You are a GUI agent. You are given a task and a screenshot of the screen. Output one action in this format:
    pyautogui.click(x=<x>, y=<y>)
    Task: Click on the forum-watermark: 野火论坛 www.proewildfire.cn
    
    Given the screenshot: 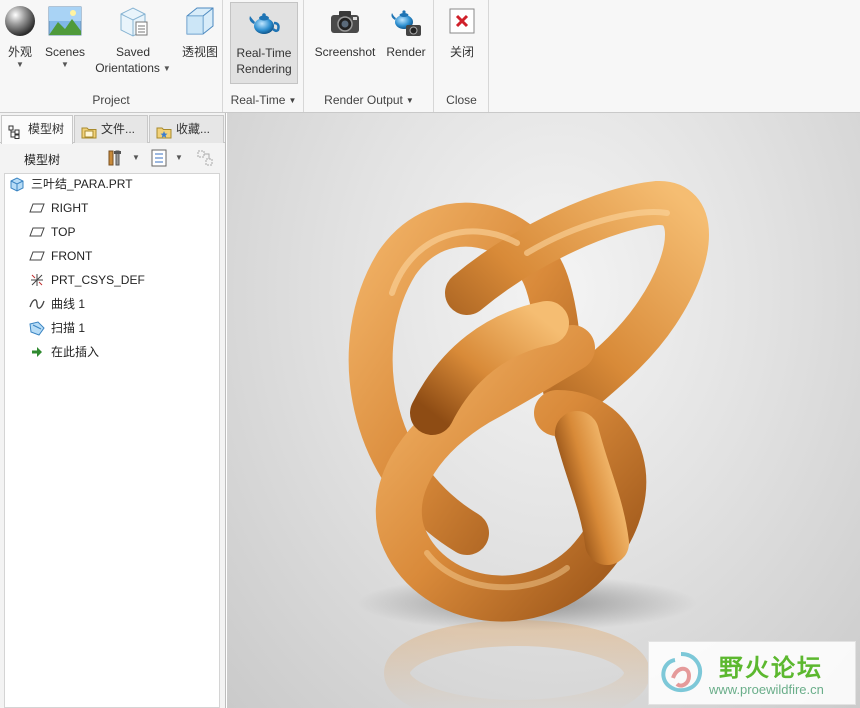 What is the action you would take?
    pyautogui.click(x=752, y=673)
    